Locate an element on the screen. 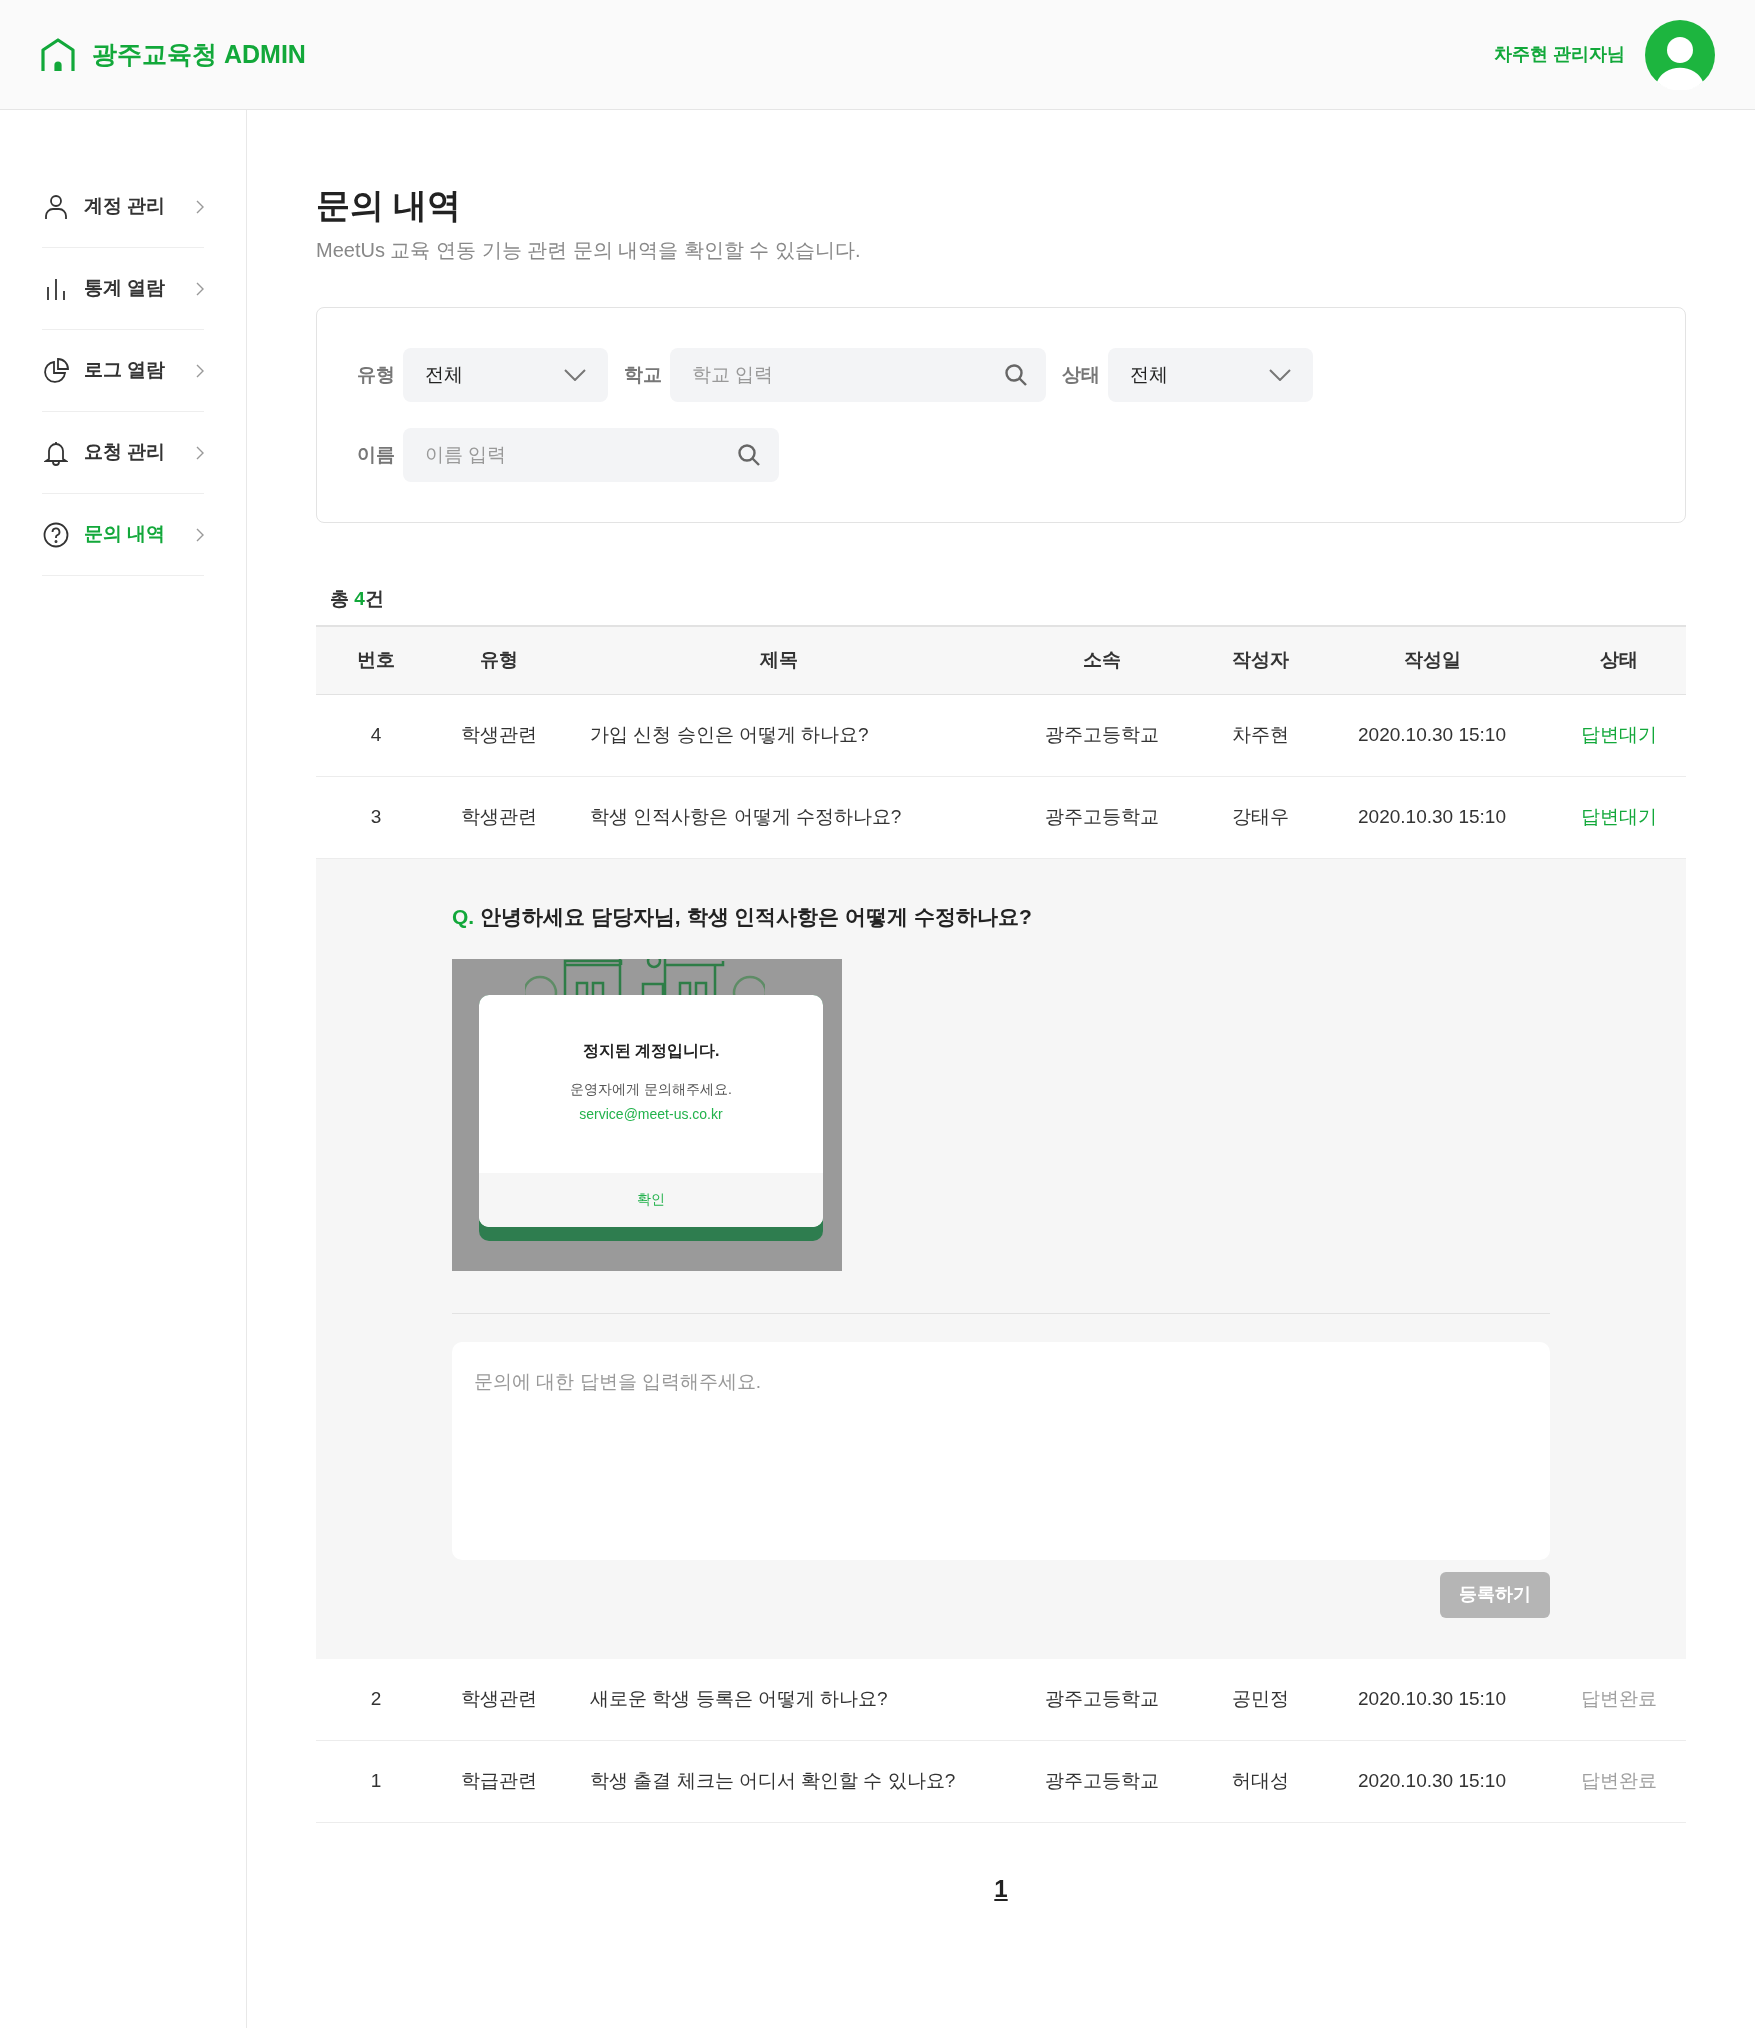 Image resolution: width=1755 pixels, height=2028 pixels. question-title: 가입 신청 승인은 어떻게 하나요? is located at coordinates (729, 735).